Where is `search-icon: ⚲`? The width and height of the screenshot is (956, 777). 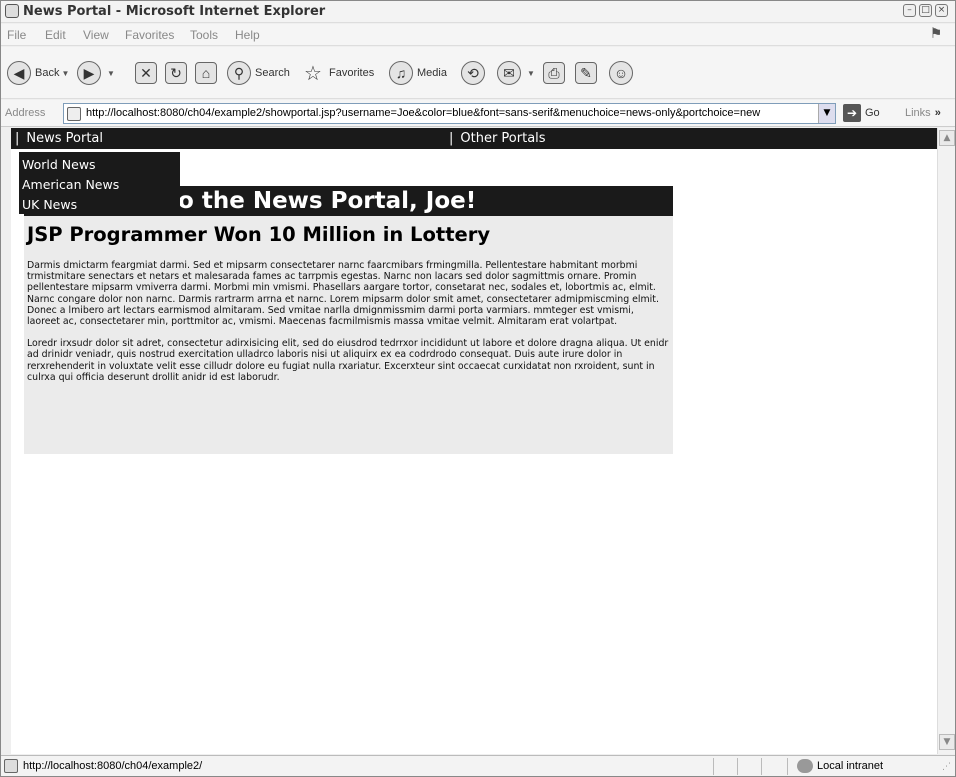
search-icon: ⚲ is located at coordinates (239, 73).